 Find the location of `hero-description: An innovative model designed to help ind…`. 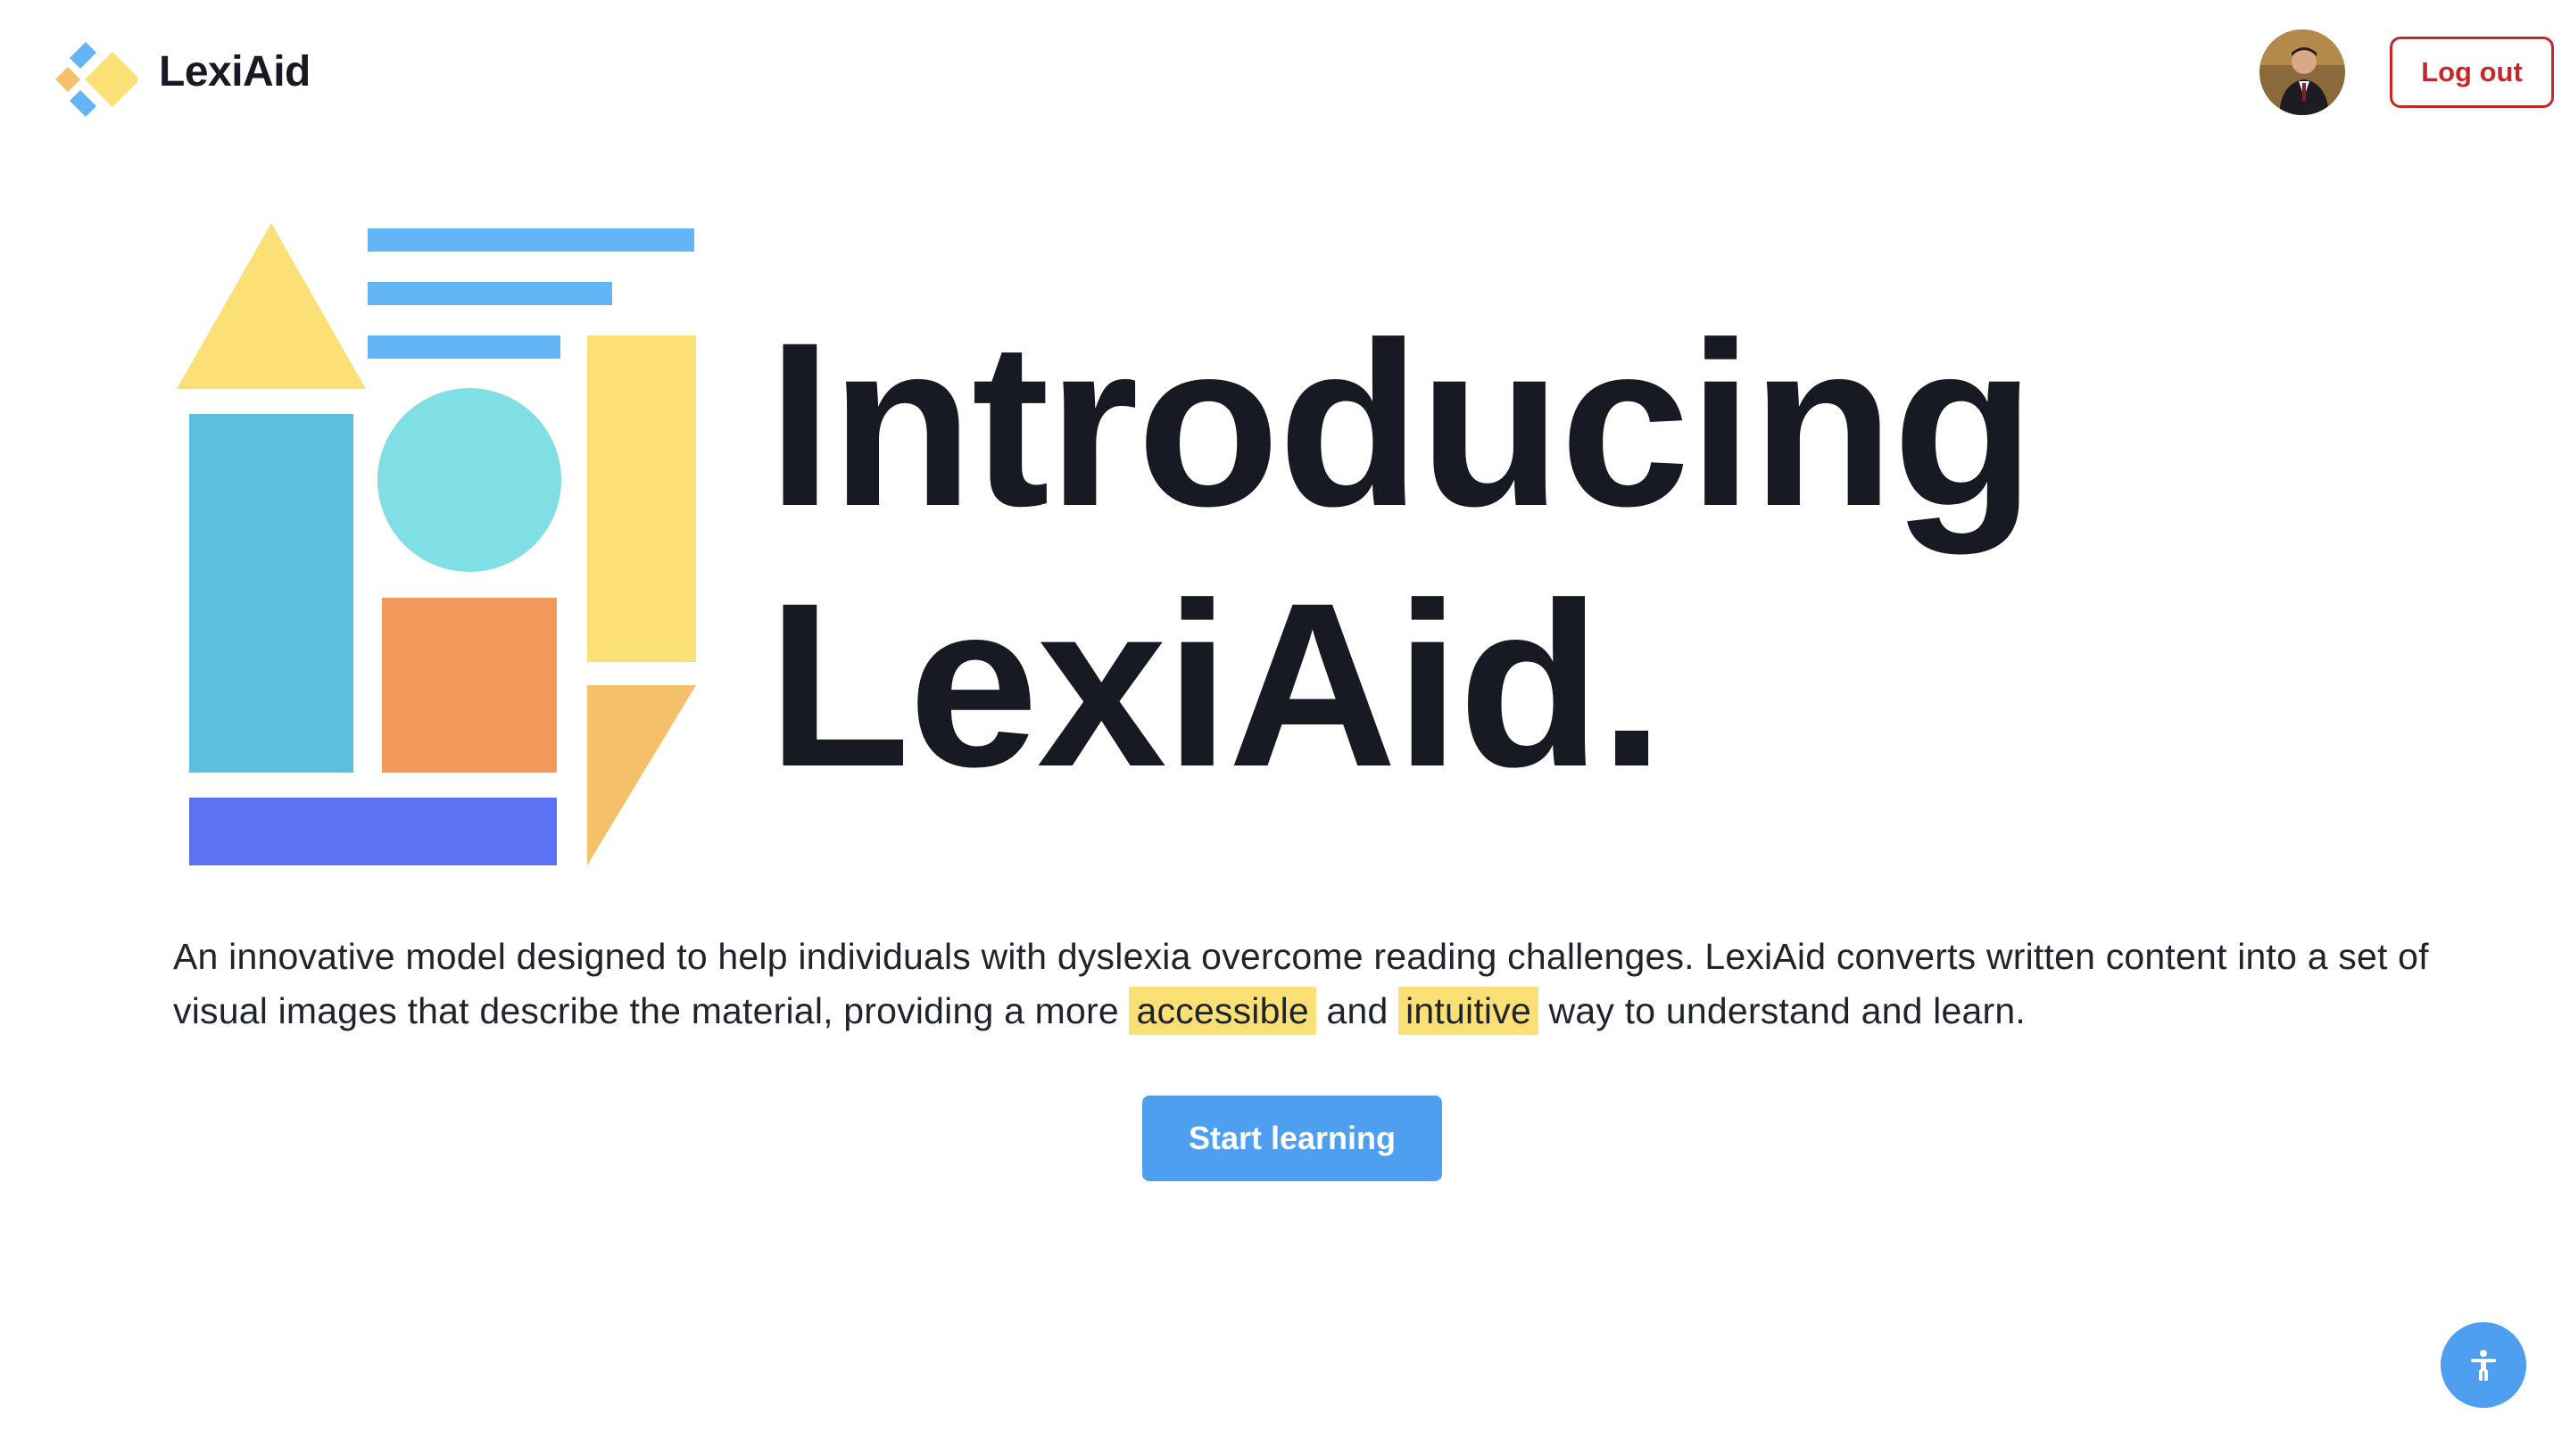

hero-description: An innovative model designed to help ind… is located at coordinates (1307, 984).